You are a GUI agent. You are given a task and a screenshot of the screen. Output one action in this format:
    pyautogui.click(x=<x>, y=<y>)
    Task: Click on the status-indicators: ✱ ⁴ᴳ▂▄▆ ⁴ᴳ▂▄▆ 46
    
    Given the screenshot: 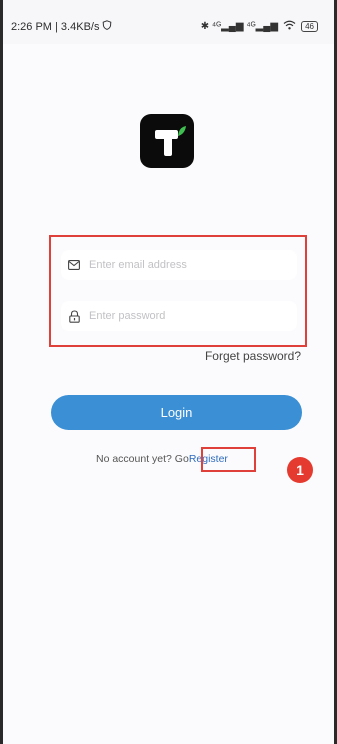 What is the action you would take?
    pyautogui.click(x=259, y=26)
    